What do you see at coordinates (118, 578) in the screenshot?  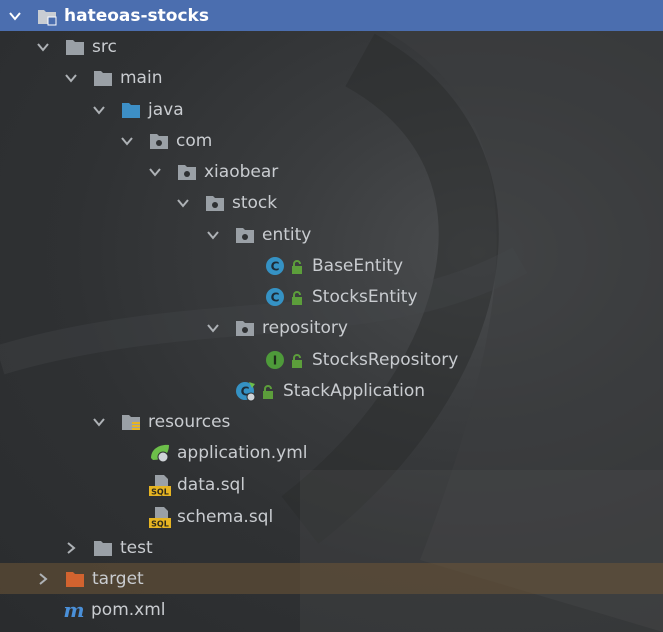 I see `tree-item-label: target` at bounding box center [118, 578].